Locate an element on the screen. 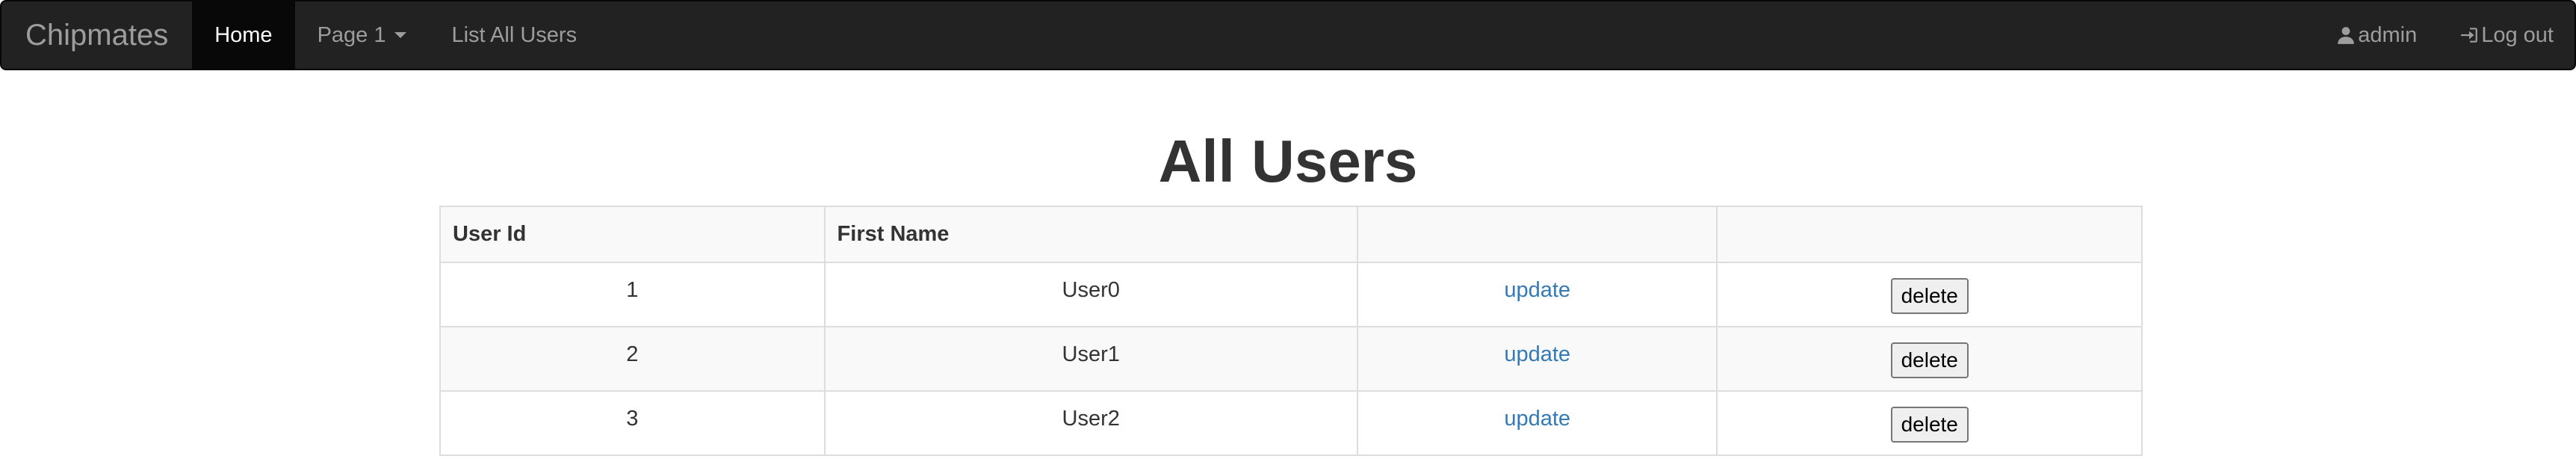  nav-logout: Log out is located at coordinates (2506, 35).